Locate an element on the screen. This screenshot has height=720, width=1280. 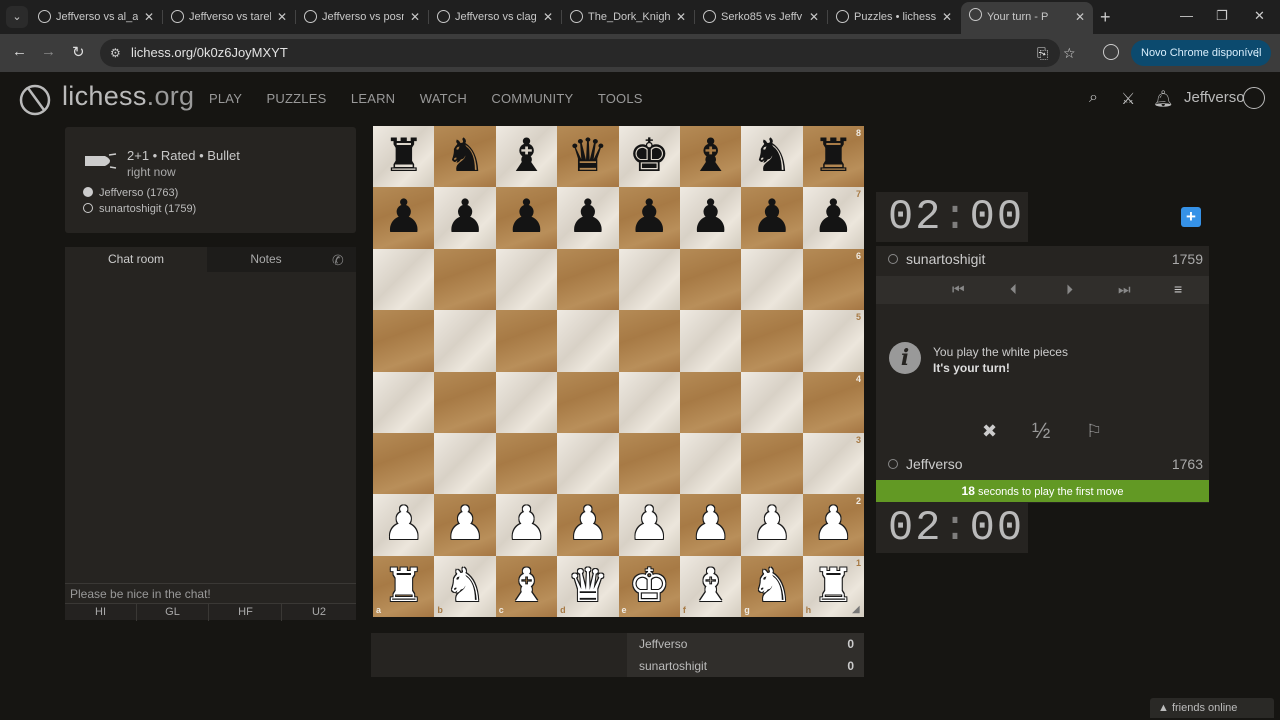
lichess-logo-icon is located at coordinates (35, 99).